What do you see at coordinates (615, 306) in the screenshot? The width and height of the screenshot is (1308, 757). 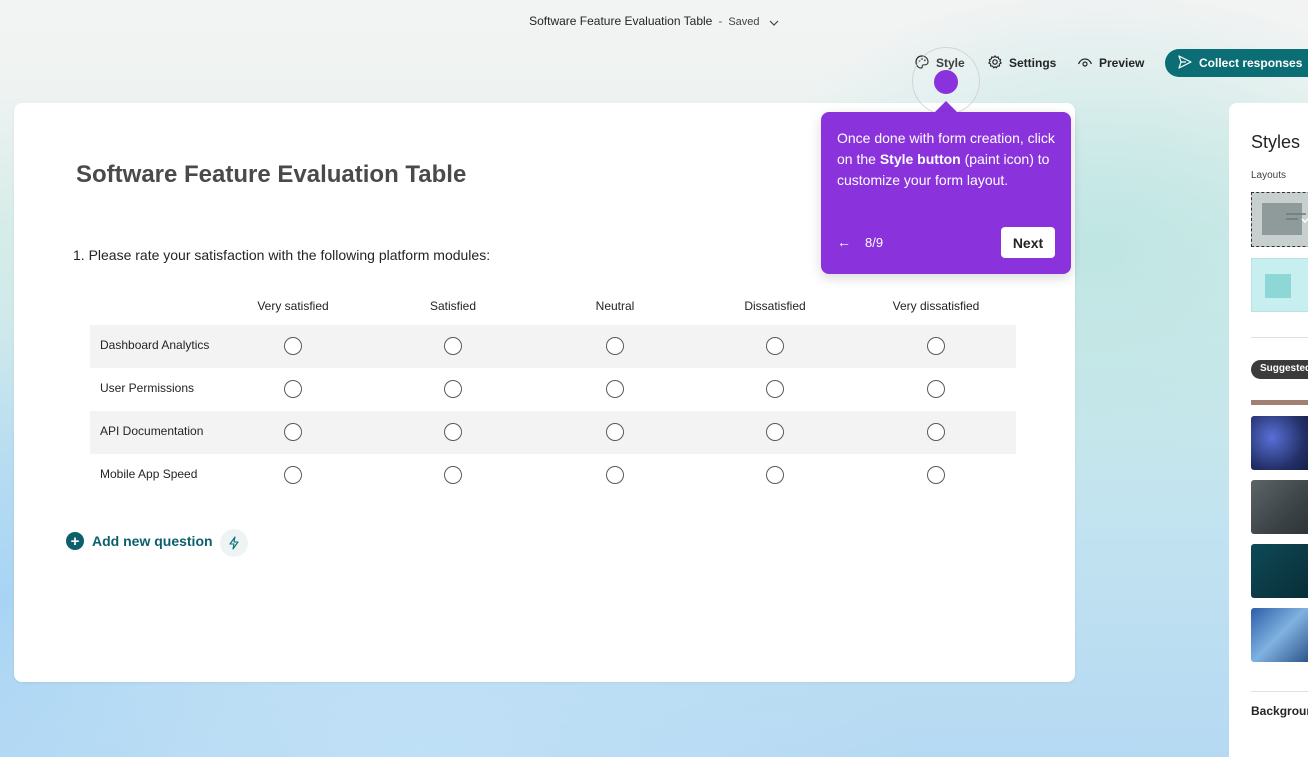 I see `column-header: Neutral` at bounding box center [615, 306].